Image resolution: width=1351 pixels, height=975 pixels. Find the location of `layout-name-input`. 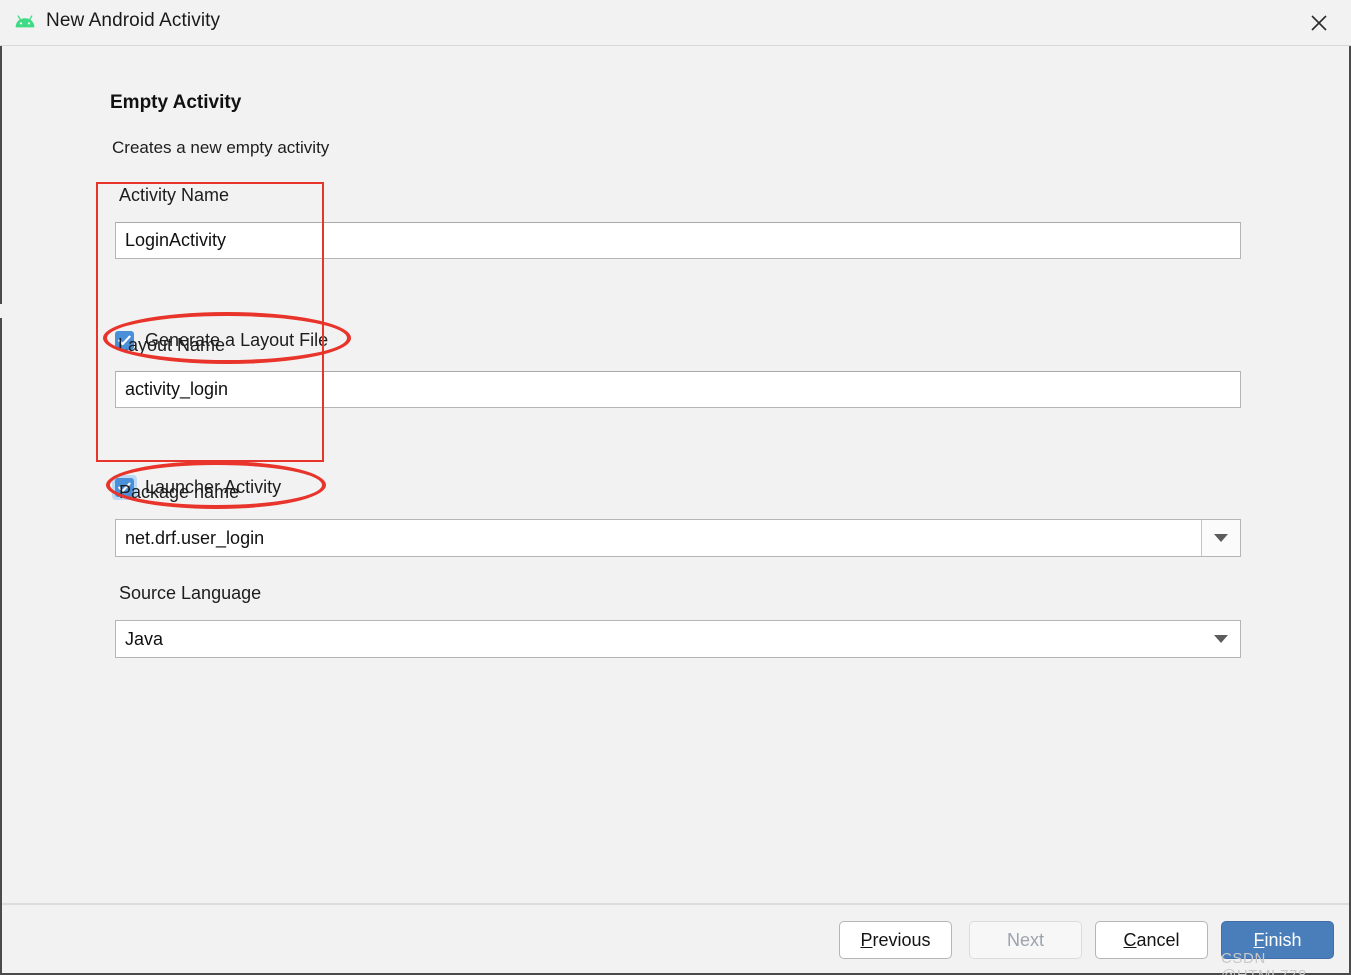

layout-name-input is located at coordinates (678, 389).